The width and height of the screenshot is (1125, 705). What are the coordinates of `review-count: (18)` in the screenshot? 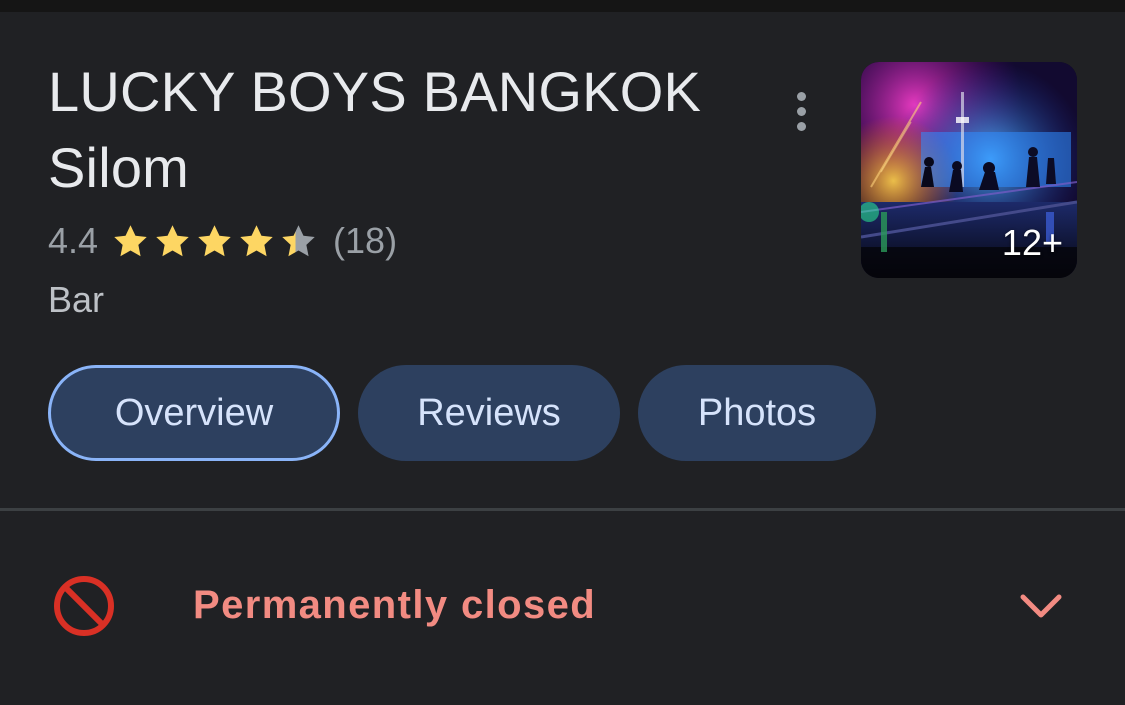 It's located at (365, 241).